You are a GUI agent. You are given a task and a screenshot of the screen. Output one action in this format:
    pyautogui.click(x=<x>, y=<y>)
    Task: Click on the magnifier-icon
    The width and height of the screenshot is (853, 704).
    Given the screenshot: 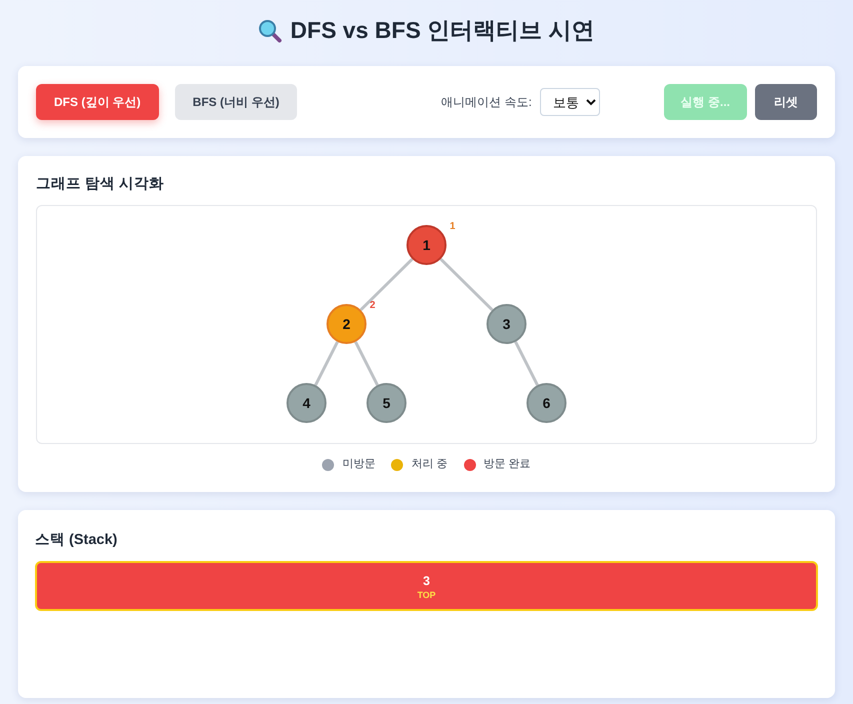 What is the action you would take?
    pyautogui.click(x=270, y=31)
    